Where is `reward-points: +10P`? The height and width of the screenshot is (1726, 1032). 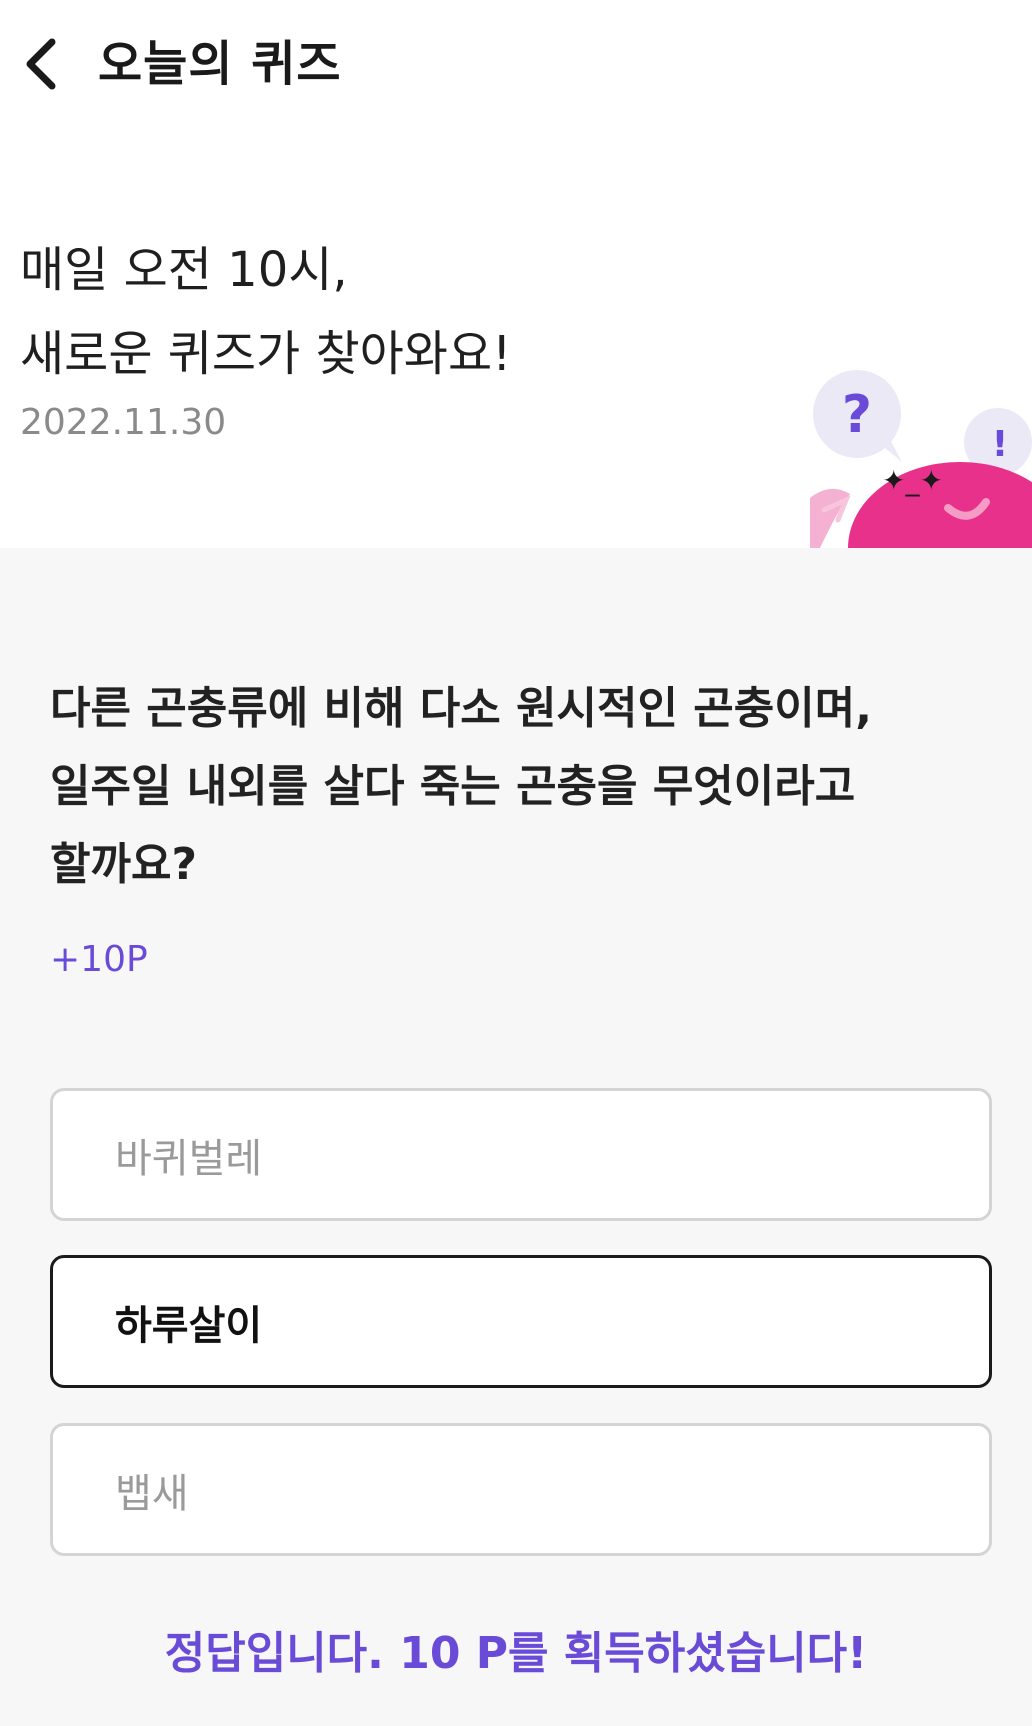
reward-points: +10P is located at coordinates (99, 959).